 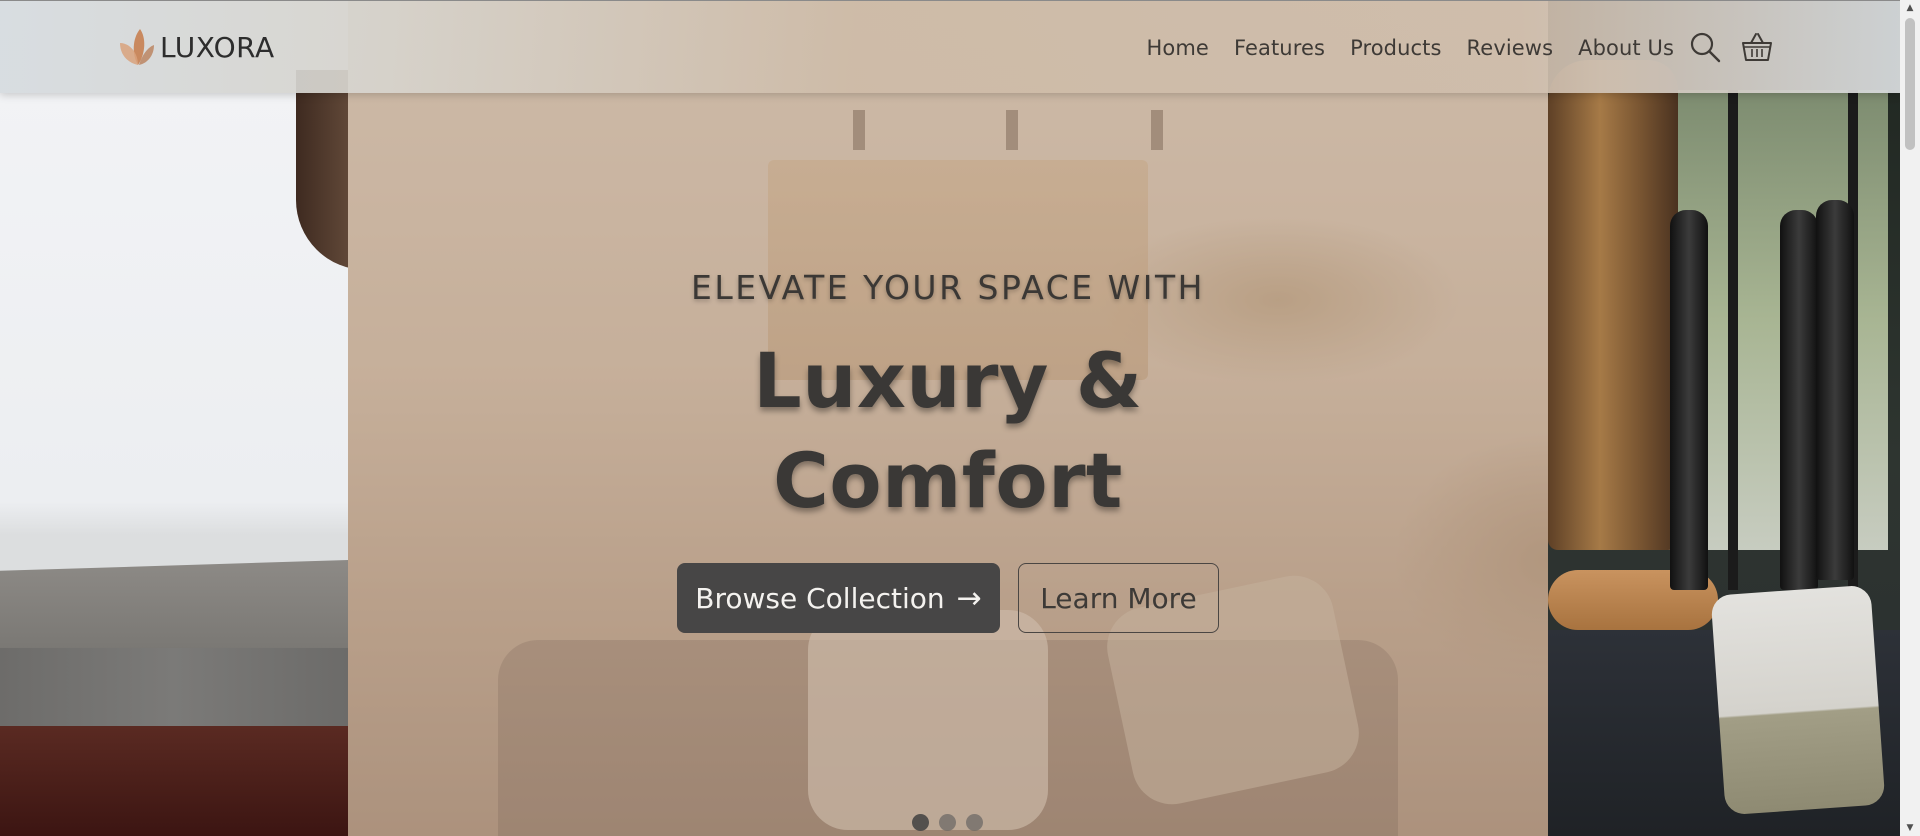 What do you see at coordinates (1118, 598) in the screenshot?
I see `learn-more-button: Learn More` at bounding box center [1118, 598].